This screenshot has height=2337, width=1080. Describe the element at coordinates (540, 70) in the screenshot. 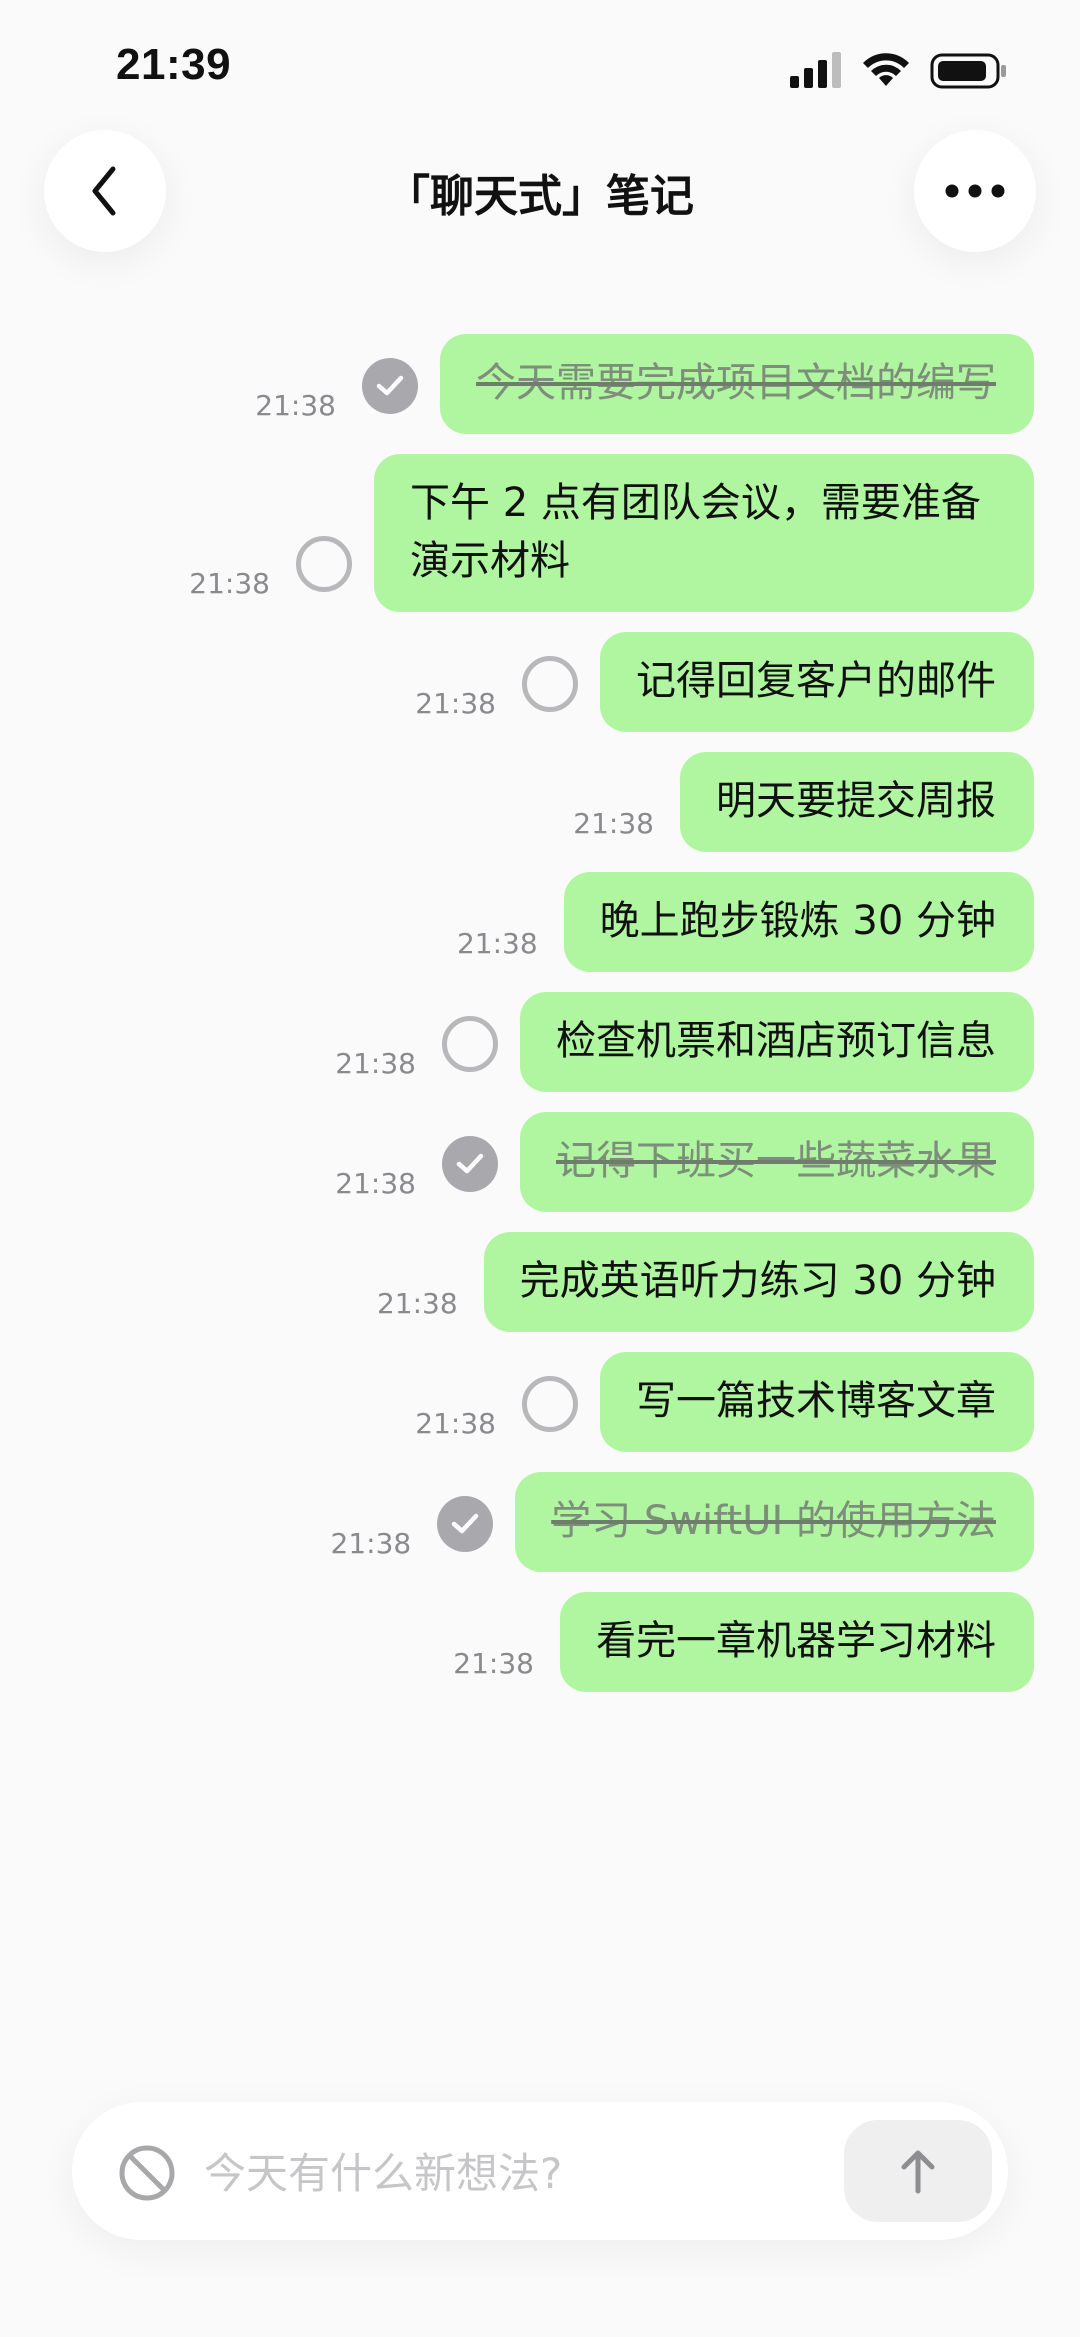

I see `status-bar: 21:39` at that location.